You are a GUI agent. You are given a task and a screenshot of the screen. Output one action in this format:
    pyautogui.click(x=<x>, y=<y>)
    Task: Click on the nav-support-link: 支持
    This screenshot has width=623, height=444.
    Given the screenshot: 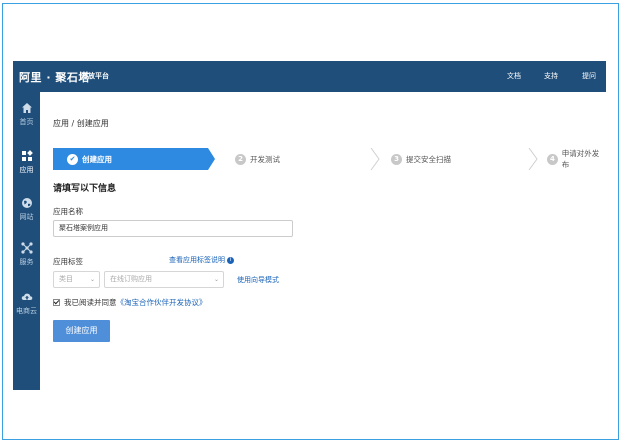 What is the action you would take?
    pyautogui.click(x=551, y=76)
    